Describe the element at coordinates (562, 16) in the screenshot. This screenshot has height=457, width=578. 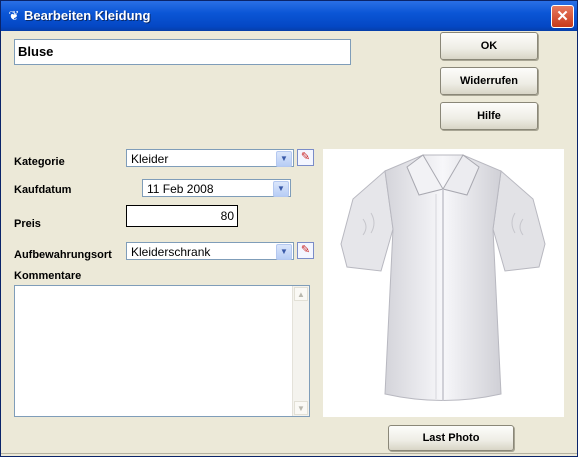
I see `close-button: ✕` at that location.